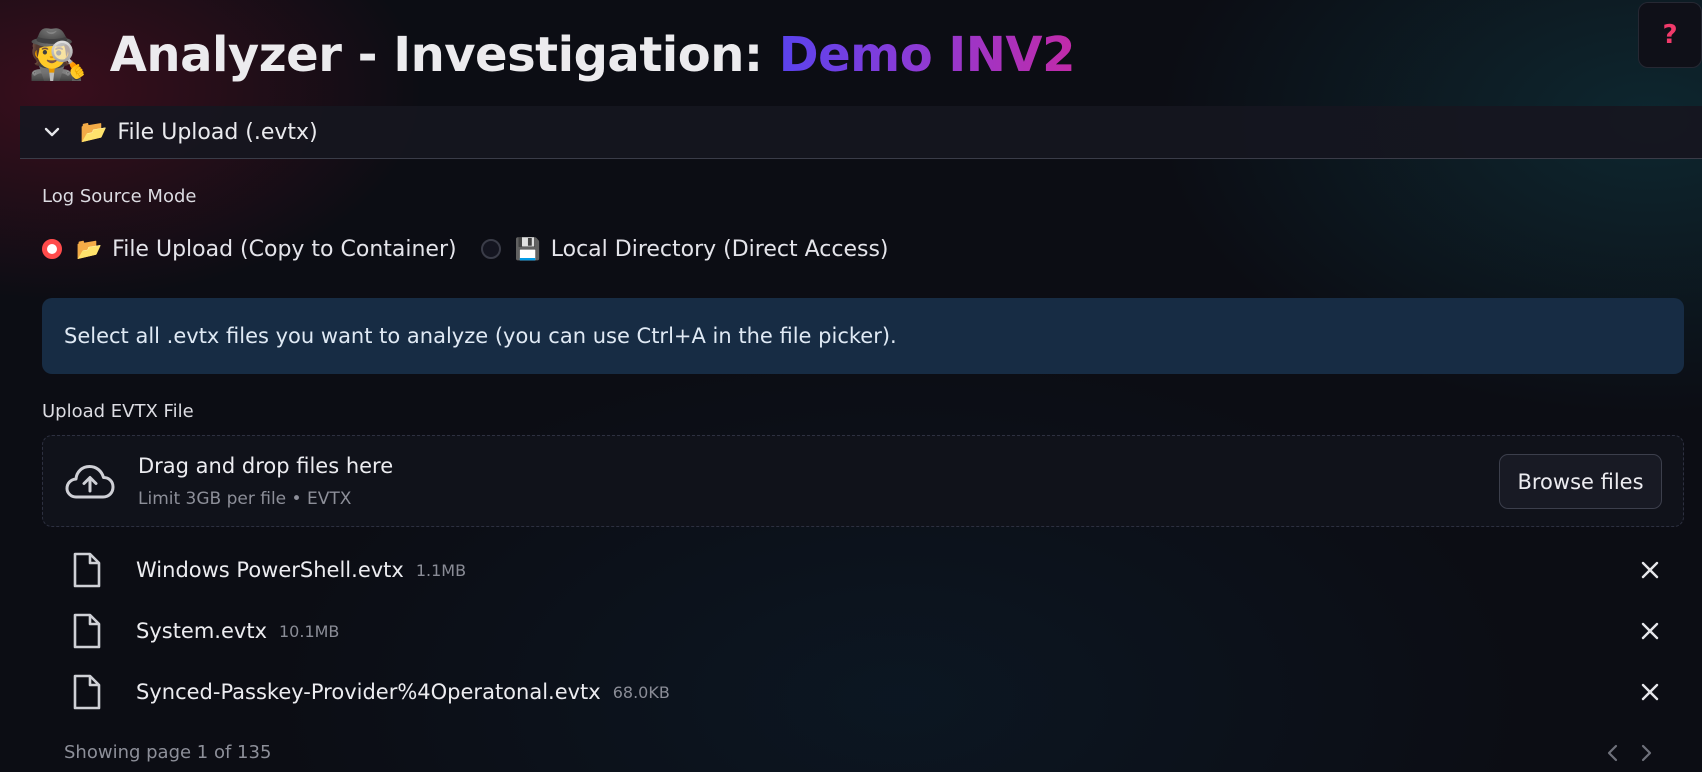  Describe the element at coordinates (870, 570) in the screenshot. I see `uploaded-file-item: Windows PowerShell.evtx 1.1MB` at that location.